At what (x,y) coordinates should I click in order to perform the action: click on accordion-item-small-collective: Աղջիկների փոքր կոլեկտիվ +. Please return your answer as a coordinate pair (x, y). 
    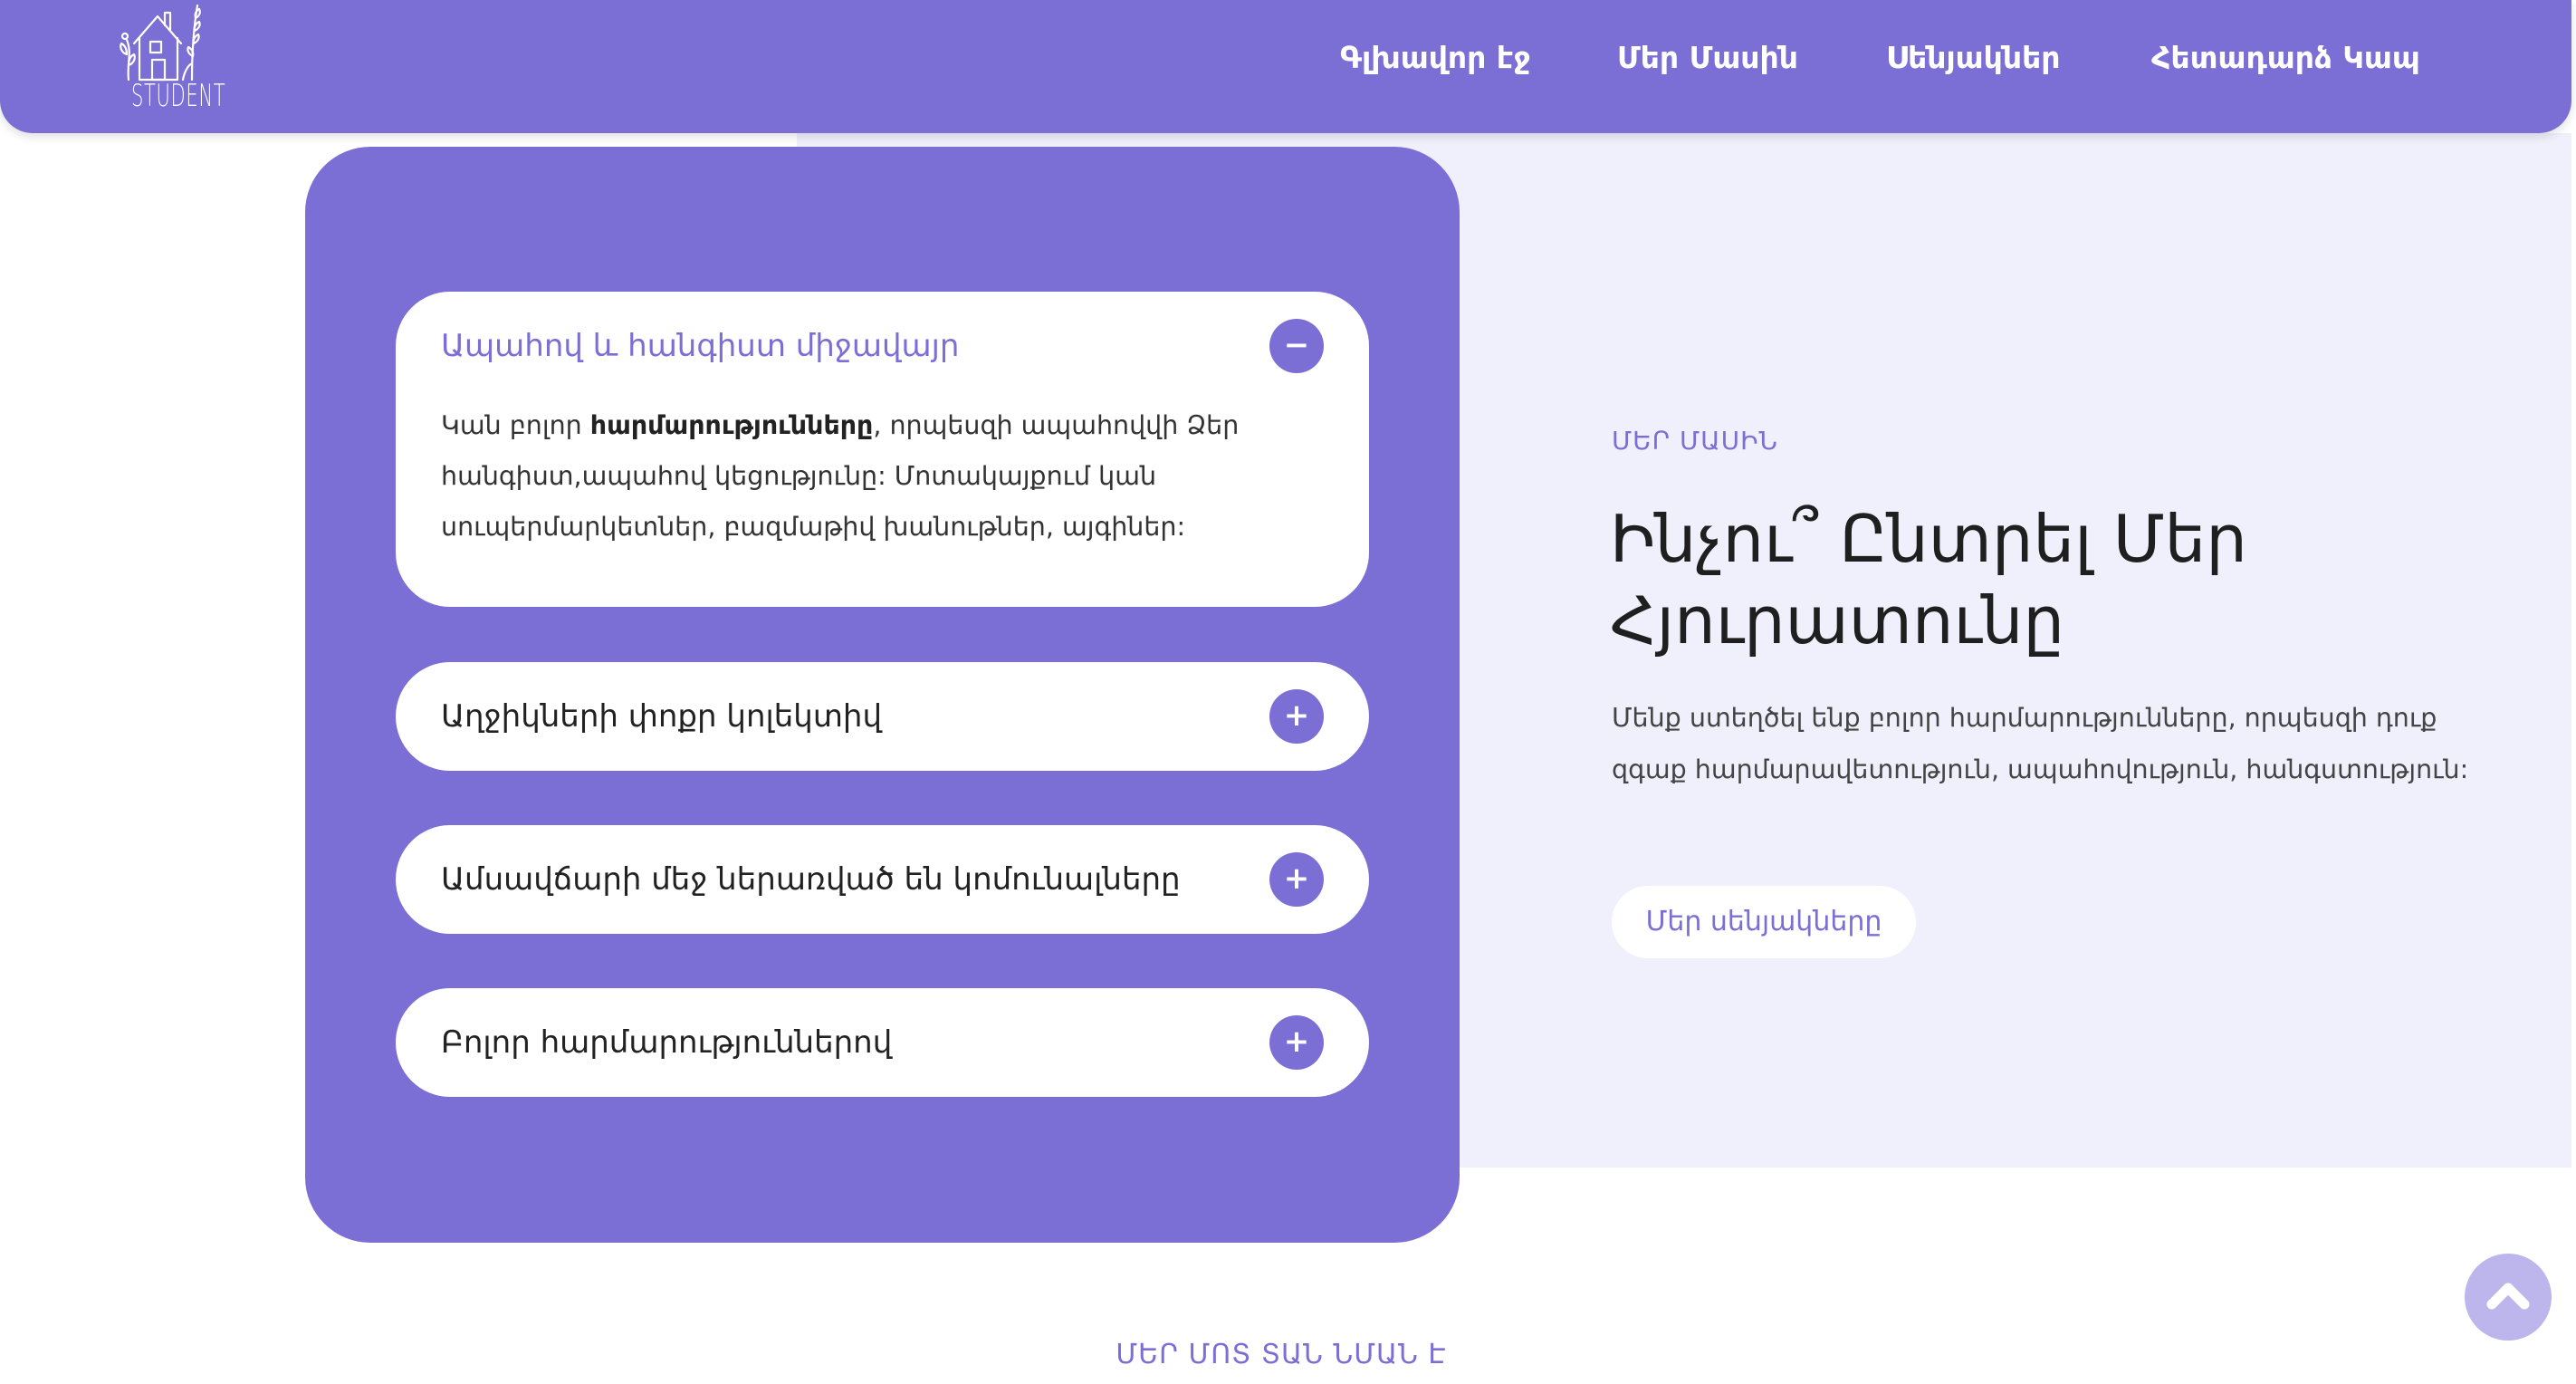
    Looking at the image, I should click on (882, 716).